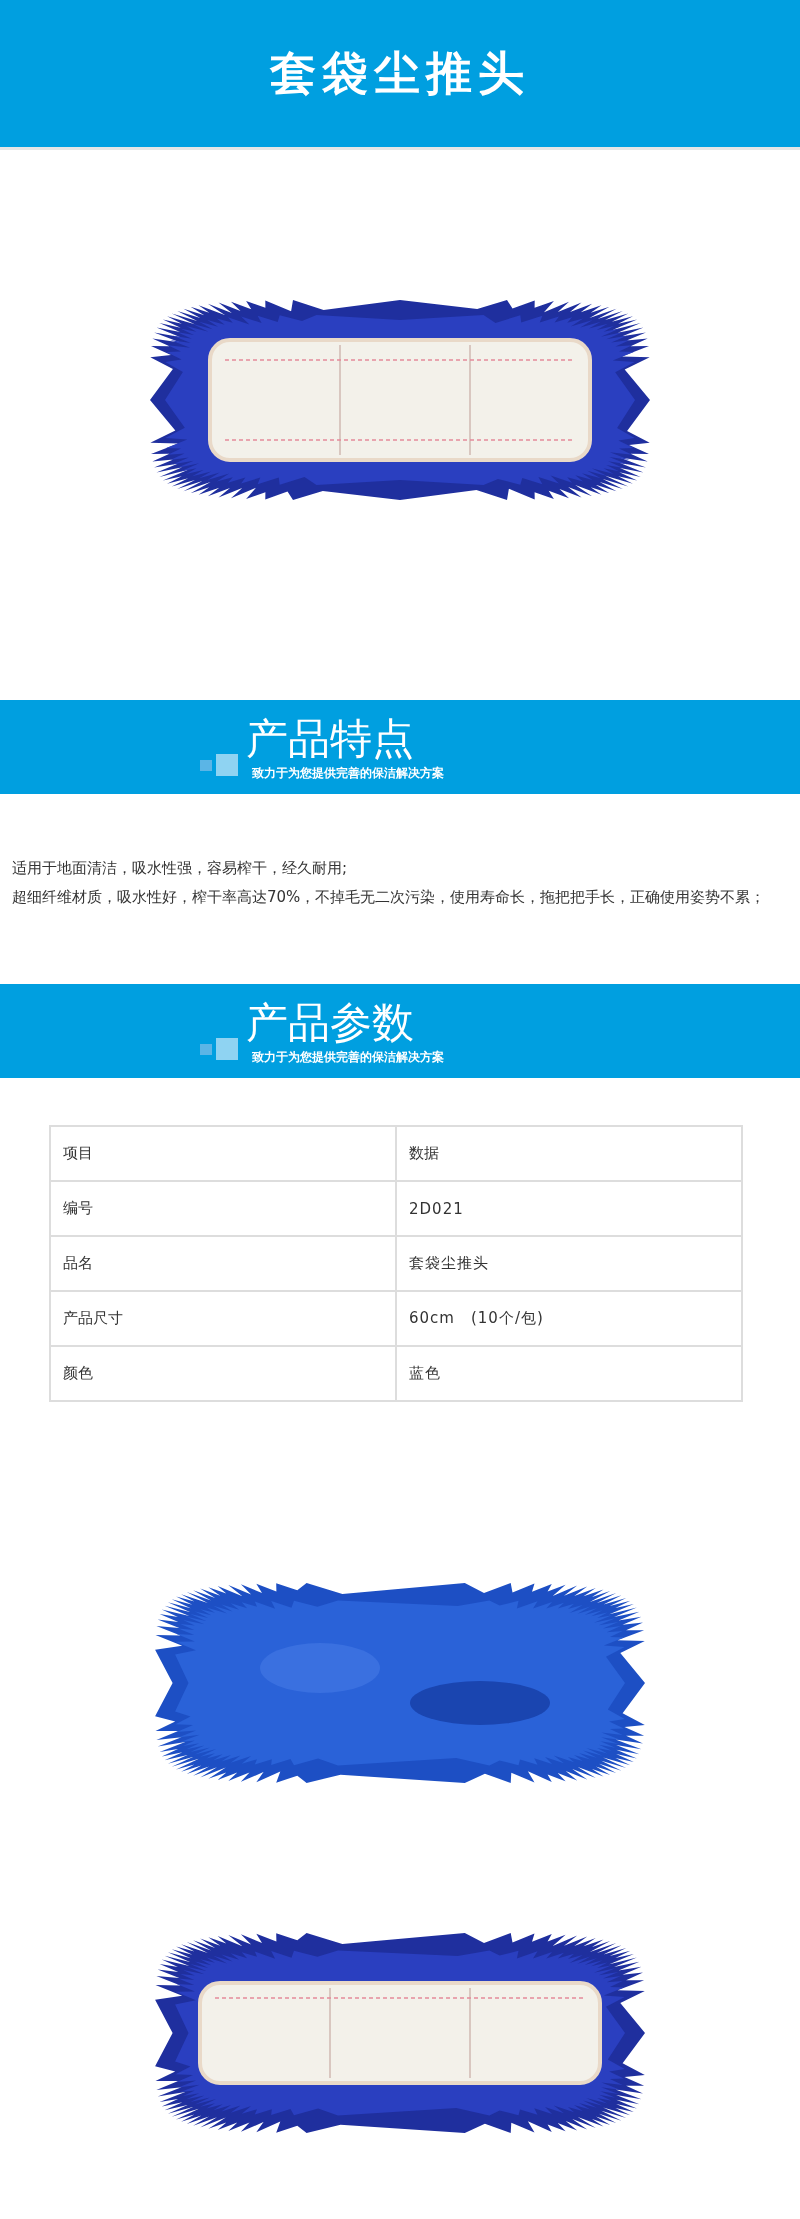  What do you see at coordinates (223, 1373) in the screenshot?
I see `table-cell: 颜色` at bounding box center [223, 1373].